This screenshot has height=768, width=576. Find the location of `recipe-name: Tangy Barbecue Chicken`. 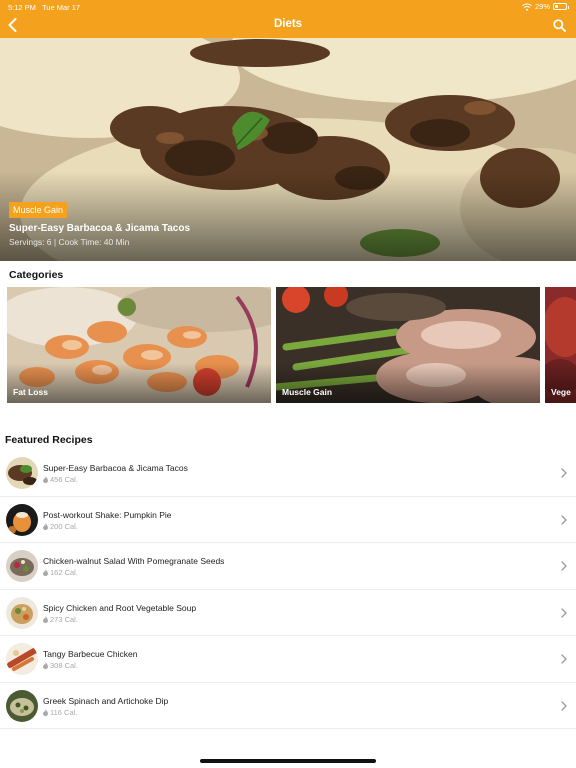

recipe-name: Tangy Barbecue Chicken is located at coordinates (90, 654).